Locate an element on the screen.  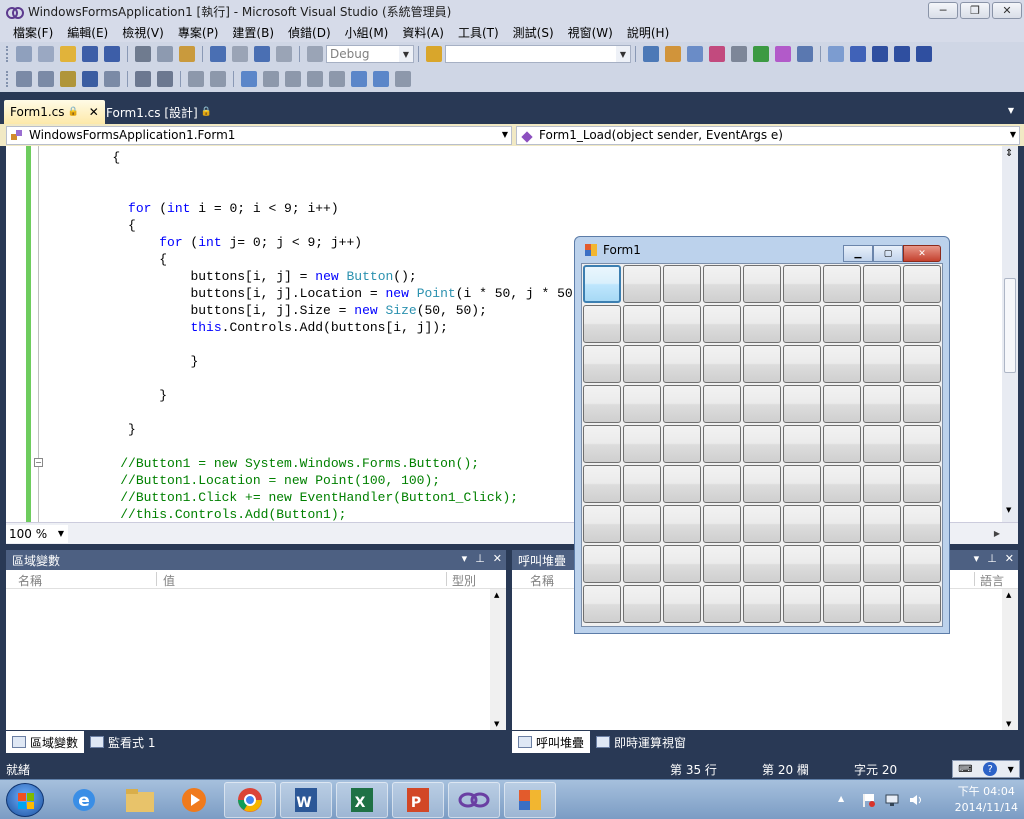
complete-word-icon is located at coordinates (90, 79).